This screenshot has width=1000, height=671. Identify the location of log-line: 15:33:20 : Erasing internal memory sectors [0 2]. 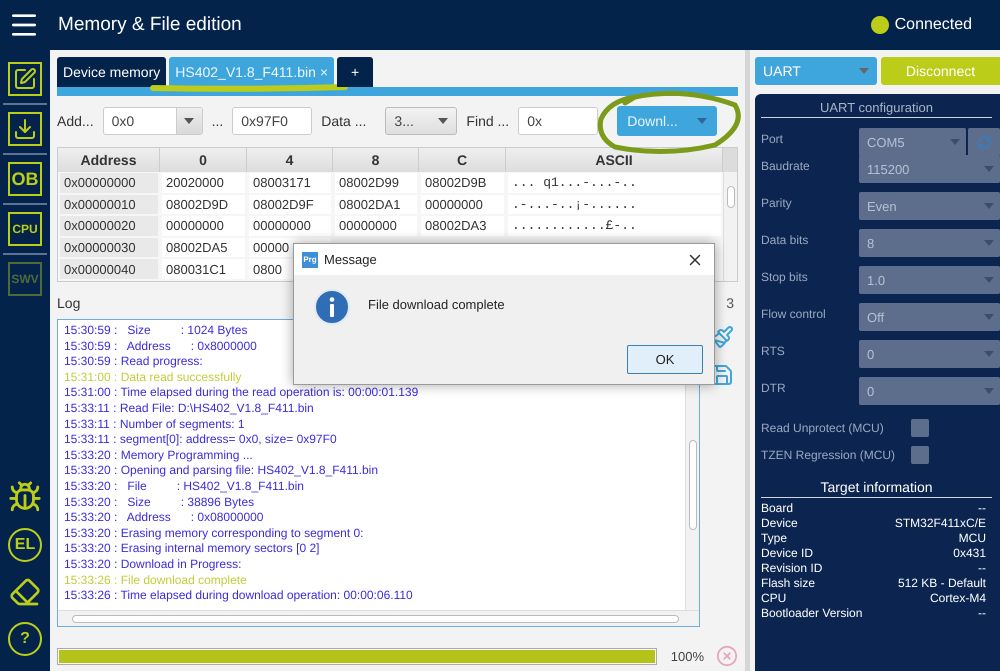
(192, 549).